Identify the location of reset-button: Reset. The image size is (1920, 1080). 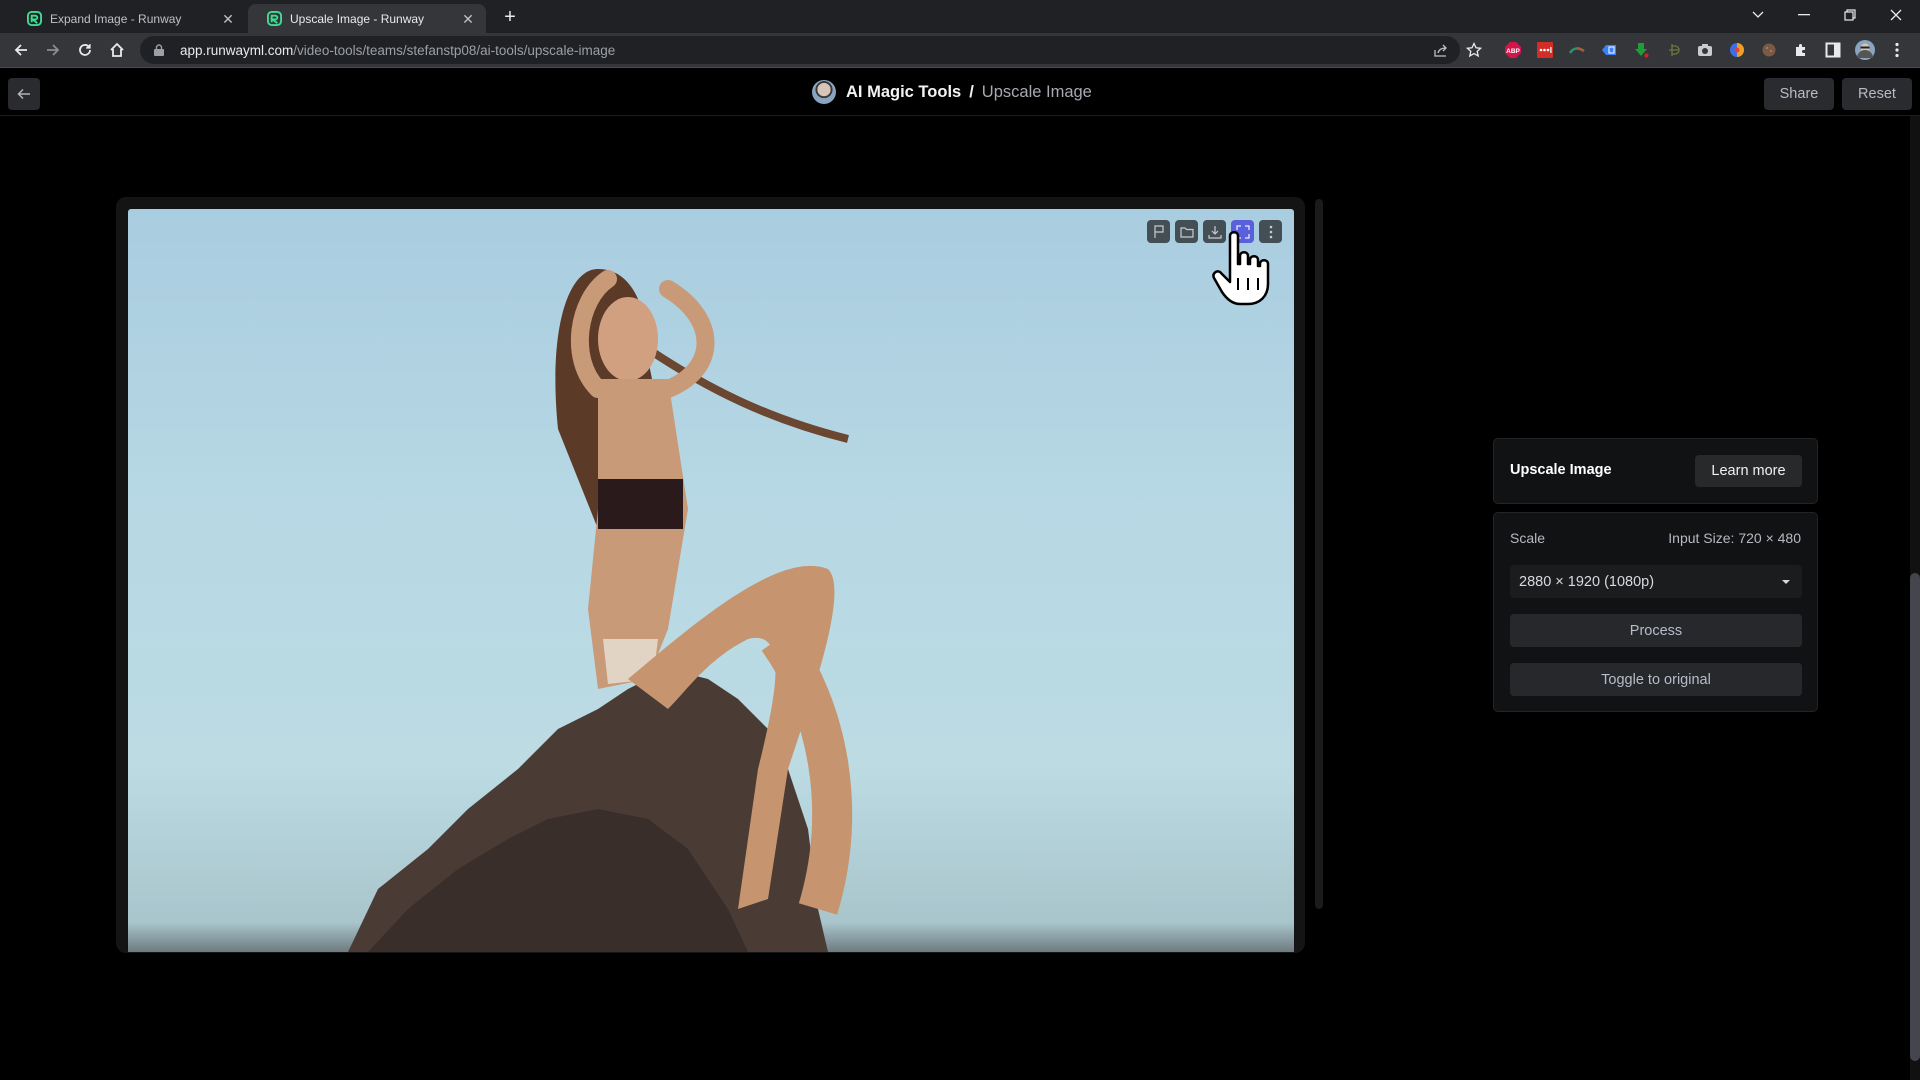
(1877, 94).